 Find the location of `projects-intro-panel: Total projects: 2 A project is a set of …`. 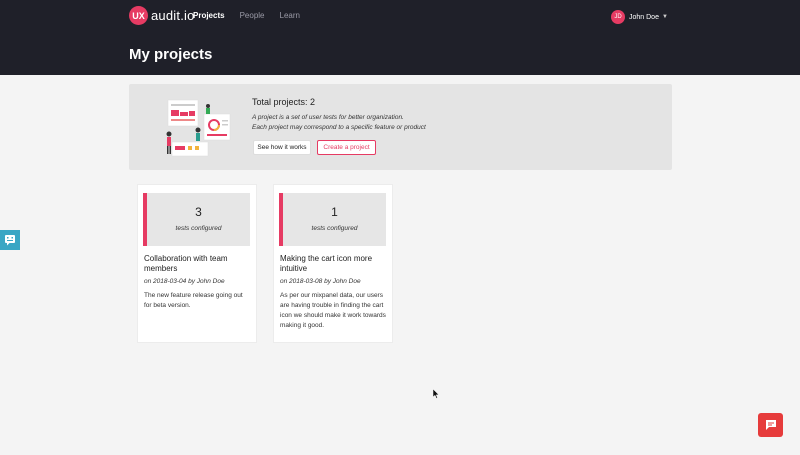

projects-intro-panel: Total projects: 2 A project is a set of … is located at coordinates (400, 127).